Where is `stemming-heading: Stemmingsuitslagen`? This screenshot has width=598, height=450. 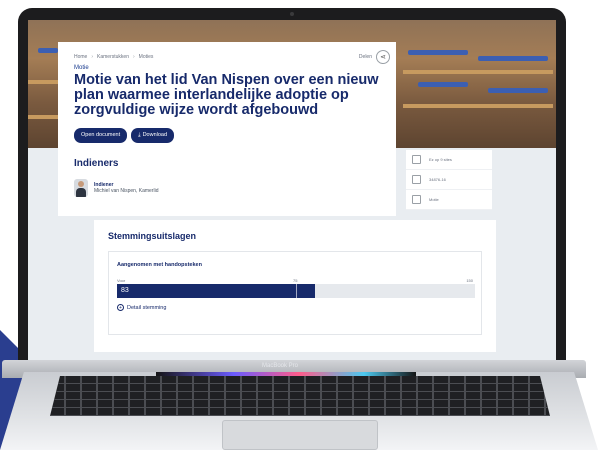 stemming-heading: Stemmingsuitslagen is located at coordinates (152, 236).